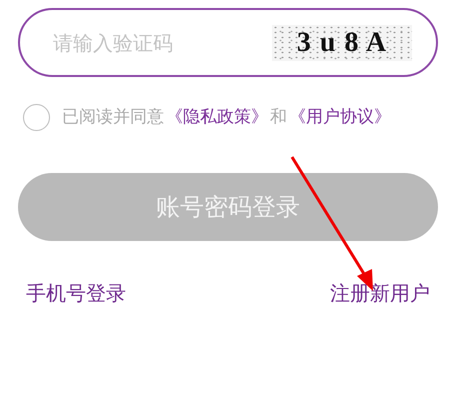  Describe the element at coordinates (76, 293) in the screenshot. I see `phone-login-link: 手机号登录` at that location.